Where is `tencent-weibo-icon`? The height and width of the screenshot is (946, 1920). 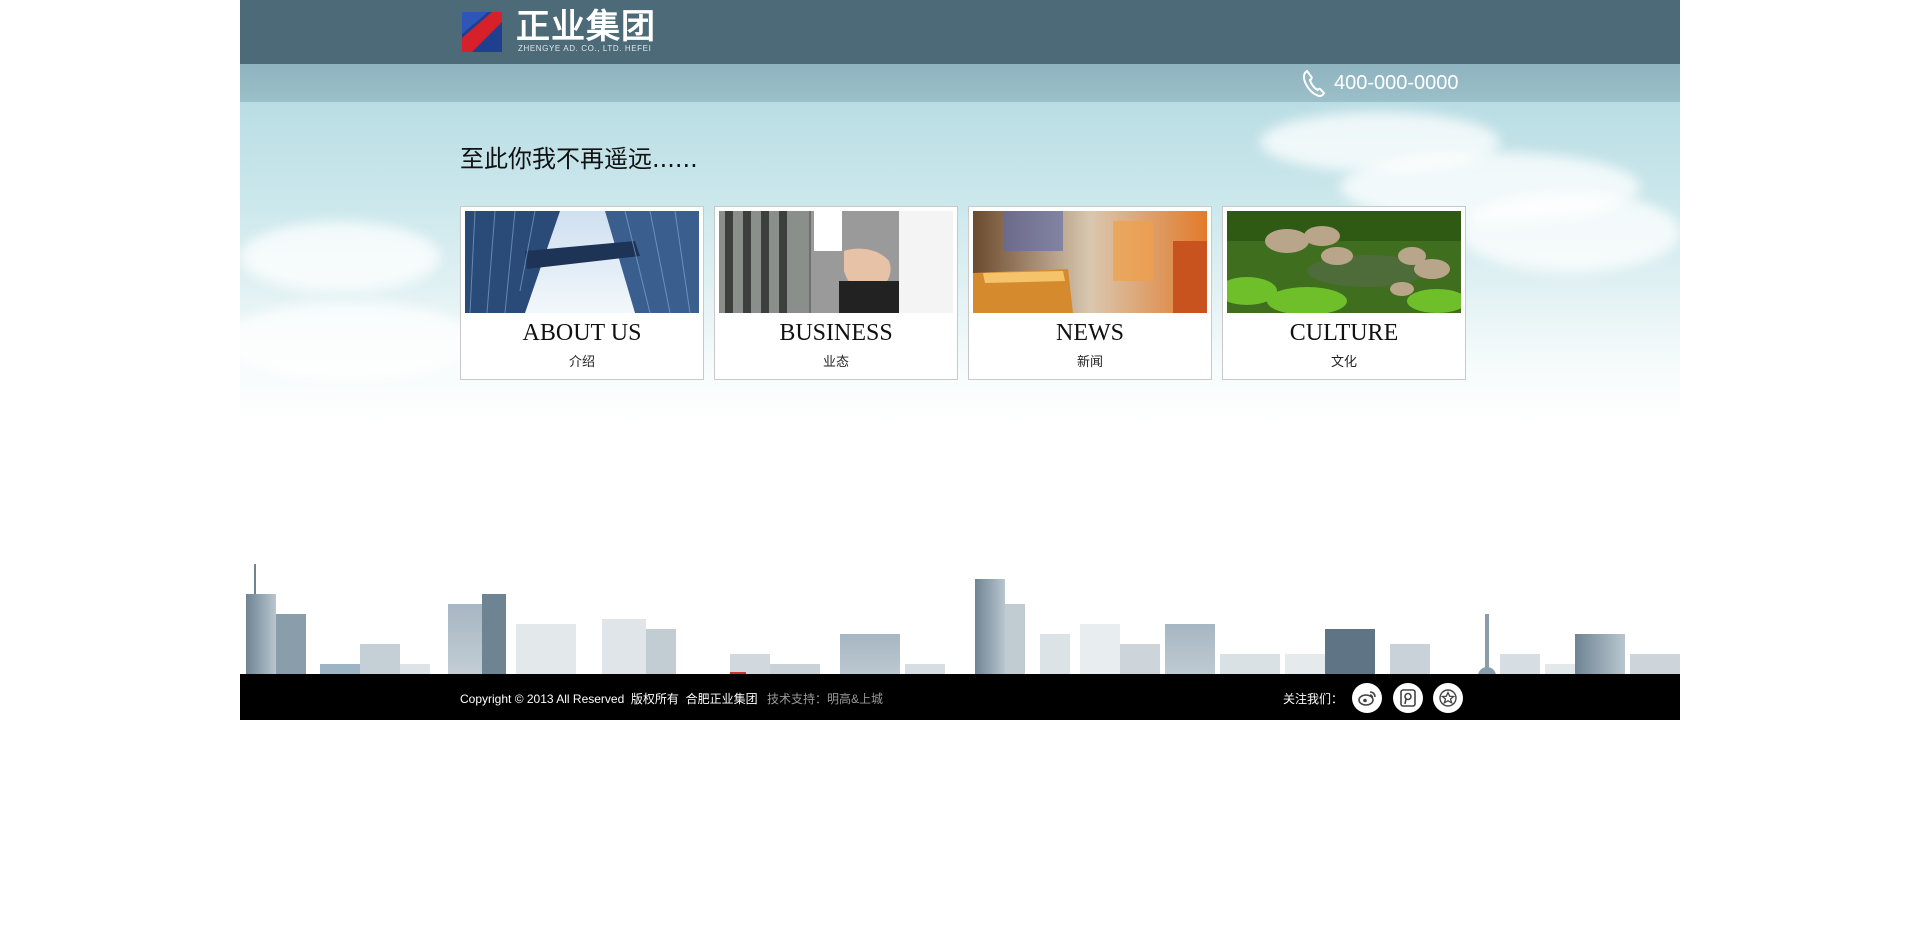 tencent-weibo-icon is located at coordinates (1408, 698).